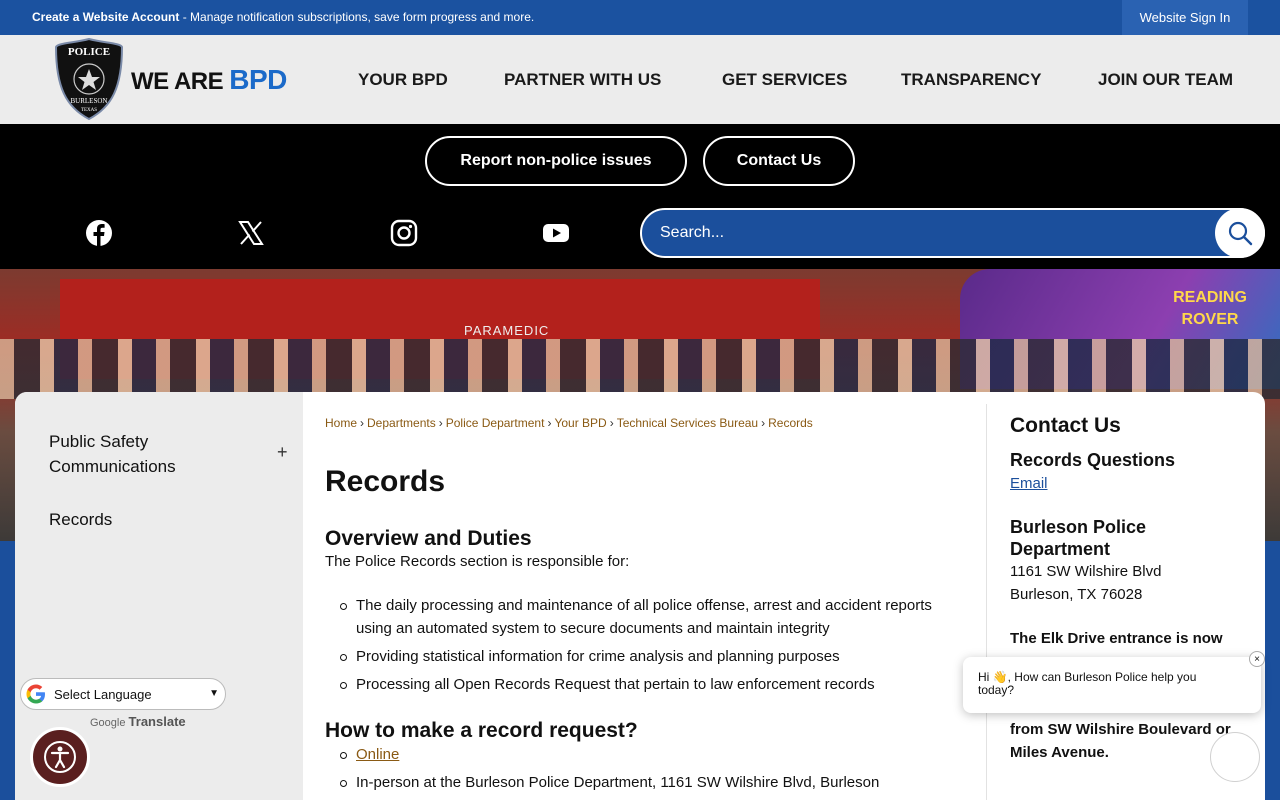 The image size is (1280, 800). I want to click on google-g-icon, so click(35, 694).